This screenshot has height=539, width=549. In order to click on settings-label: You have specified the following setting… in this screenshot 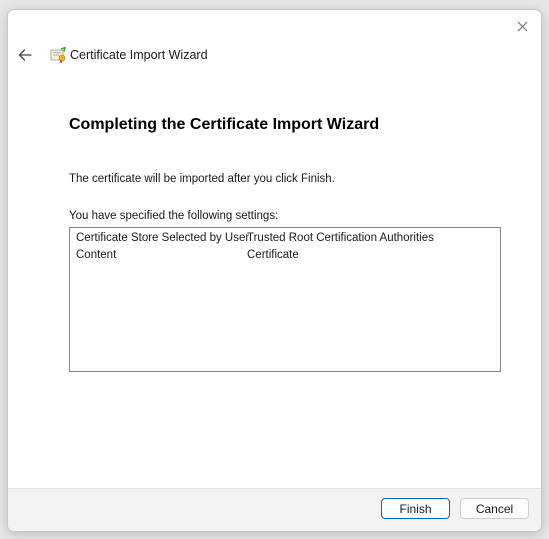, I will do `click(174, 216)`.